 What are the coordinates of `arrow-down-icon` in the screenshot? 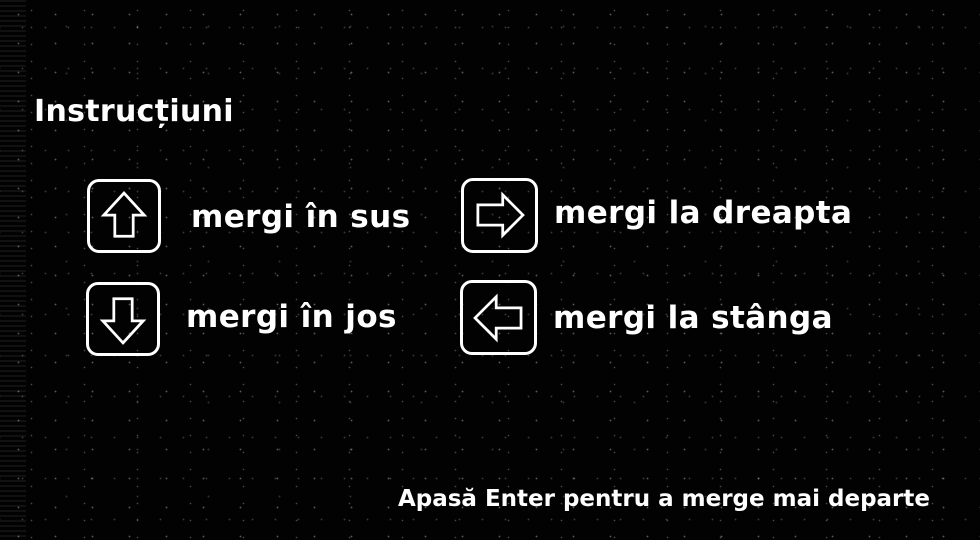 It's located at (123, 321).